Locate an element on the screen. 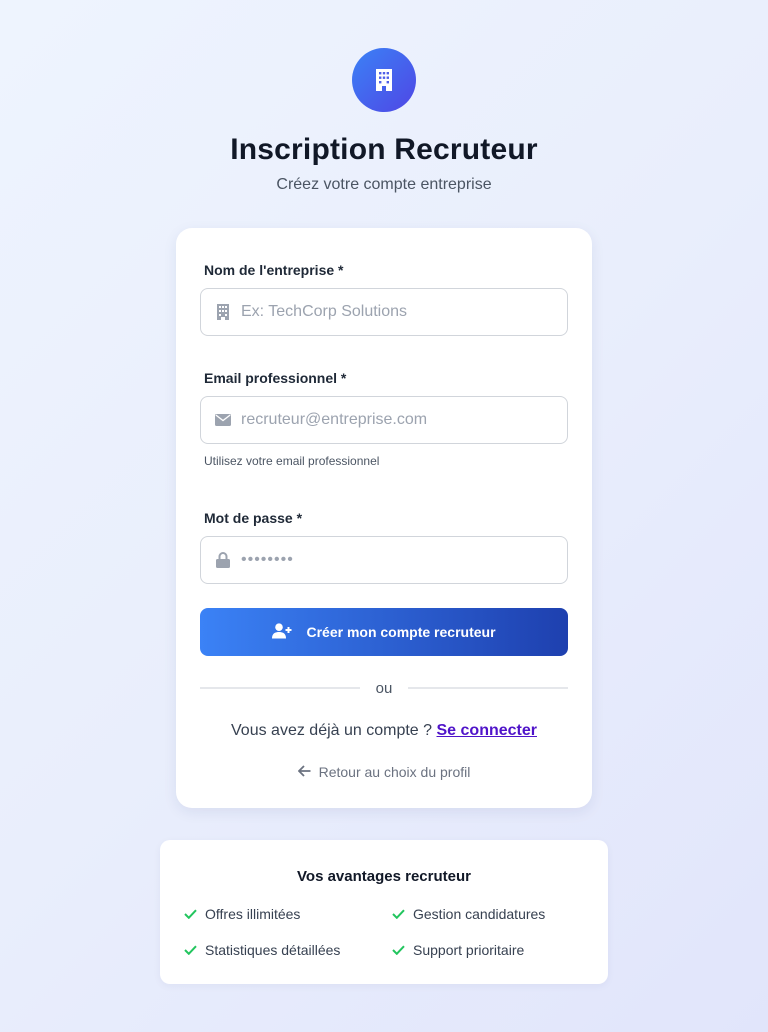 This screenshot has height=1032, width=768. back-label: Retour au choix du profil is located at coordinates (394, 772).